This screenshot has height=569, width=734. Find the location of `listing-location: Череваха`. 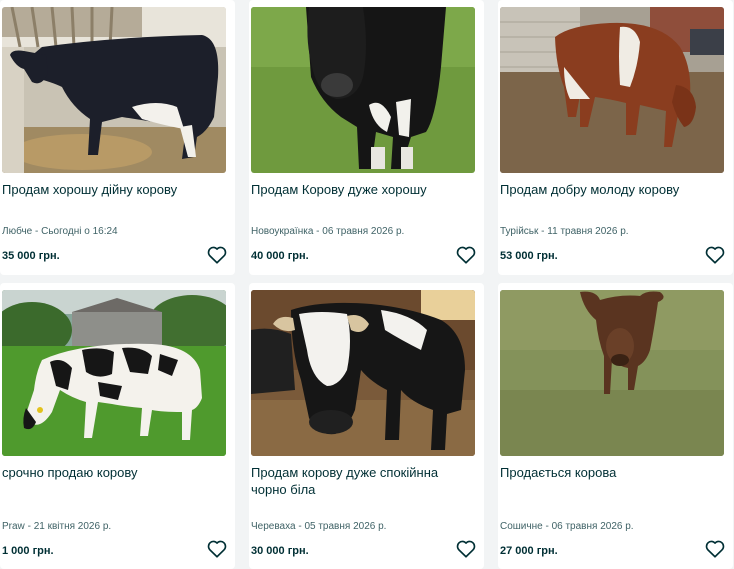

listing-location: Череваха is located at coordinates (273, 526).